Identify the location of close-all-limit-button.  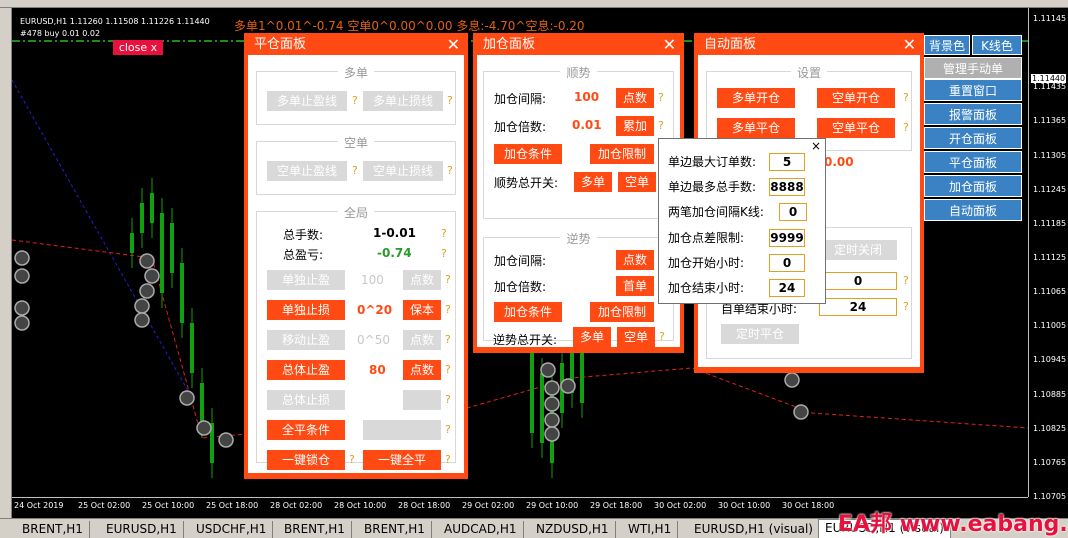
(402, 430).